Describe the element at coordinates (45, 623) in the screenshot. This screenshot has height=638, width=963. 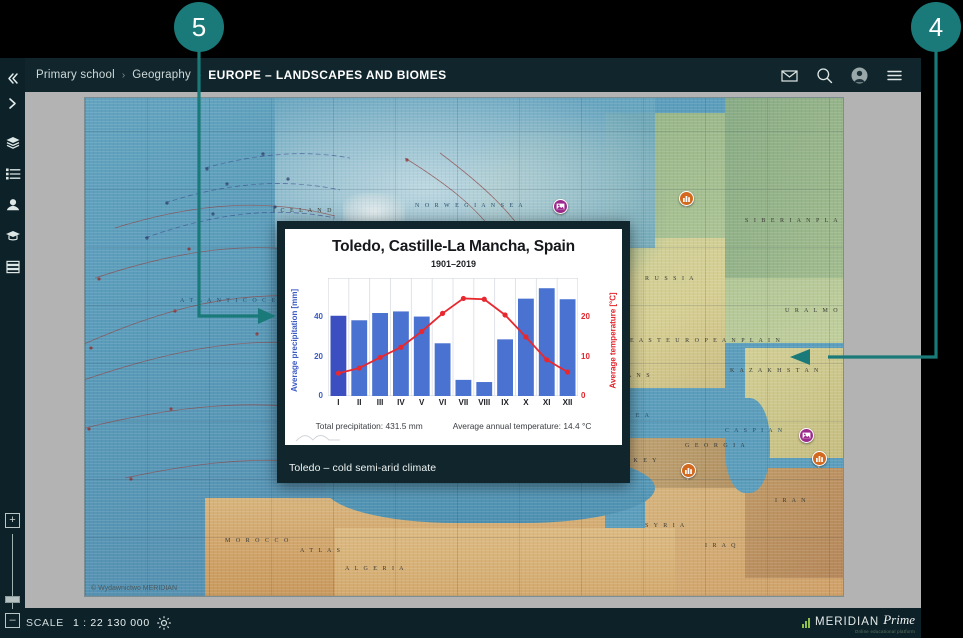
I see `scale-label: SCALE` at that location.